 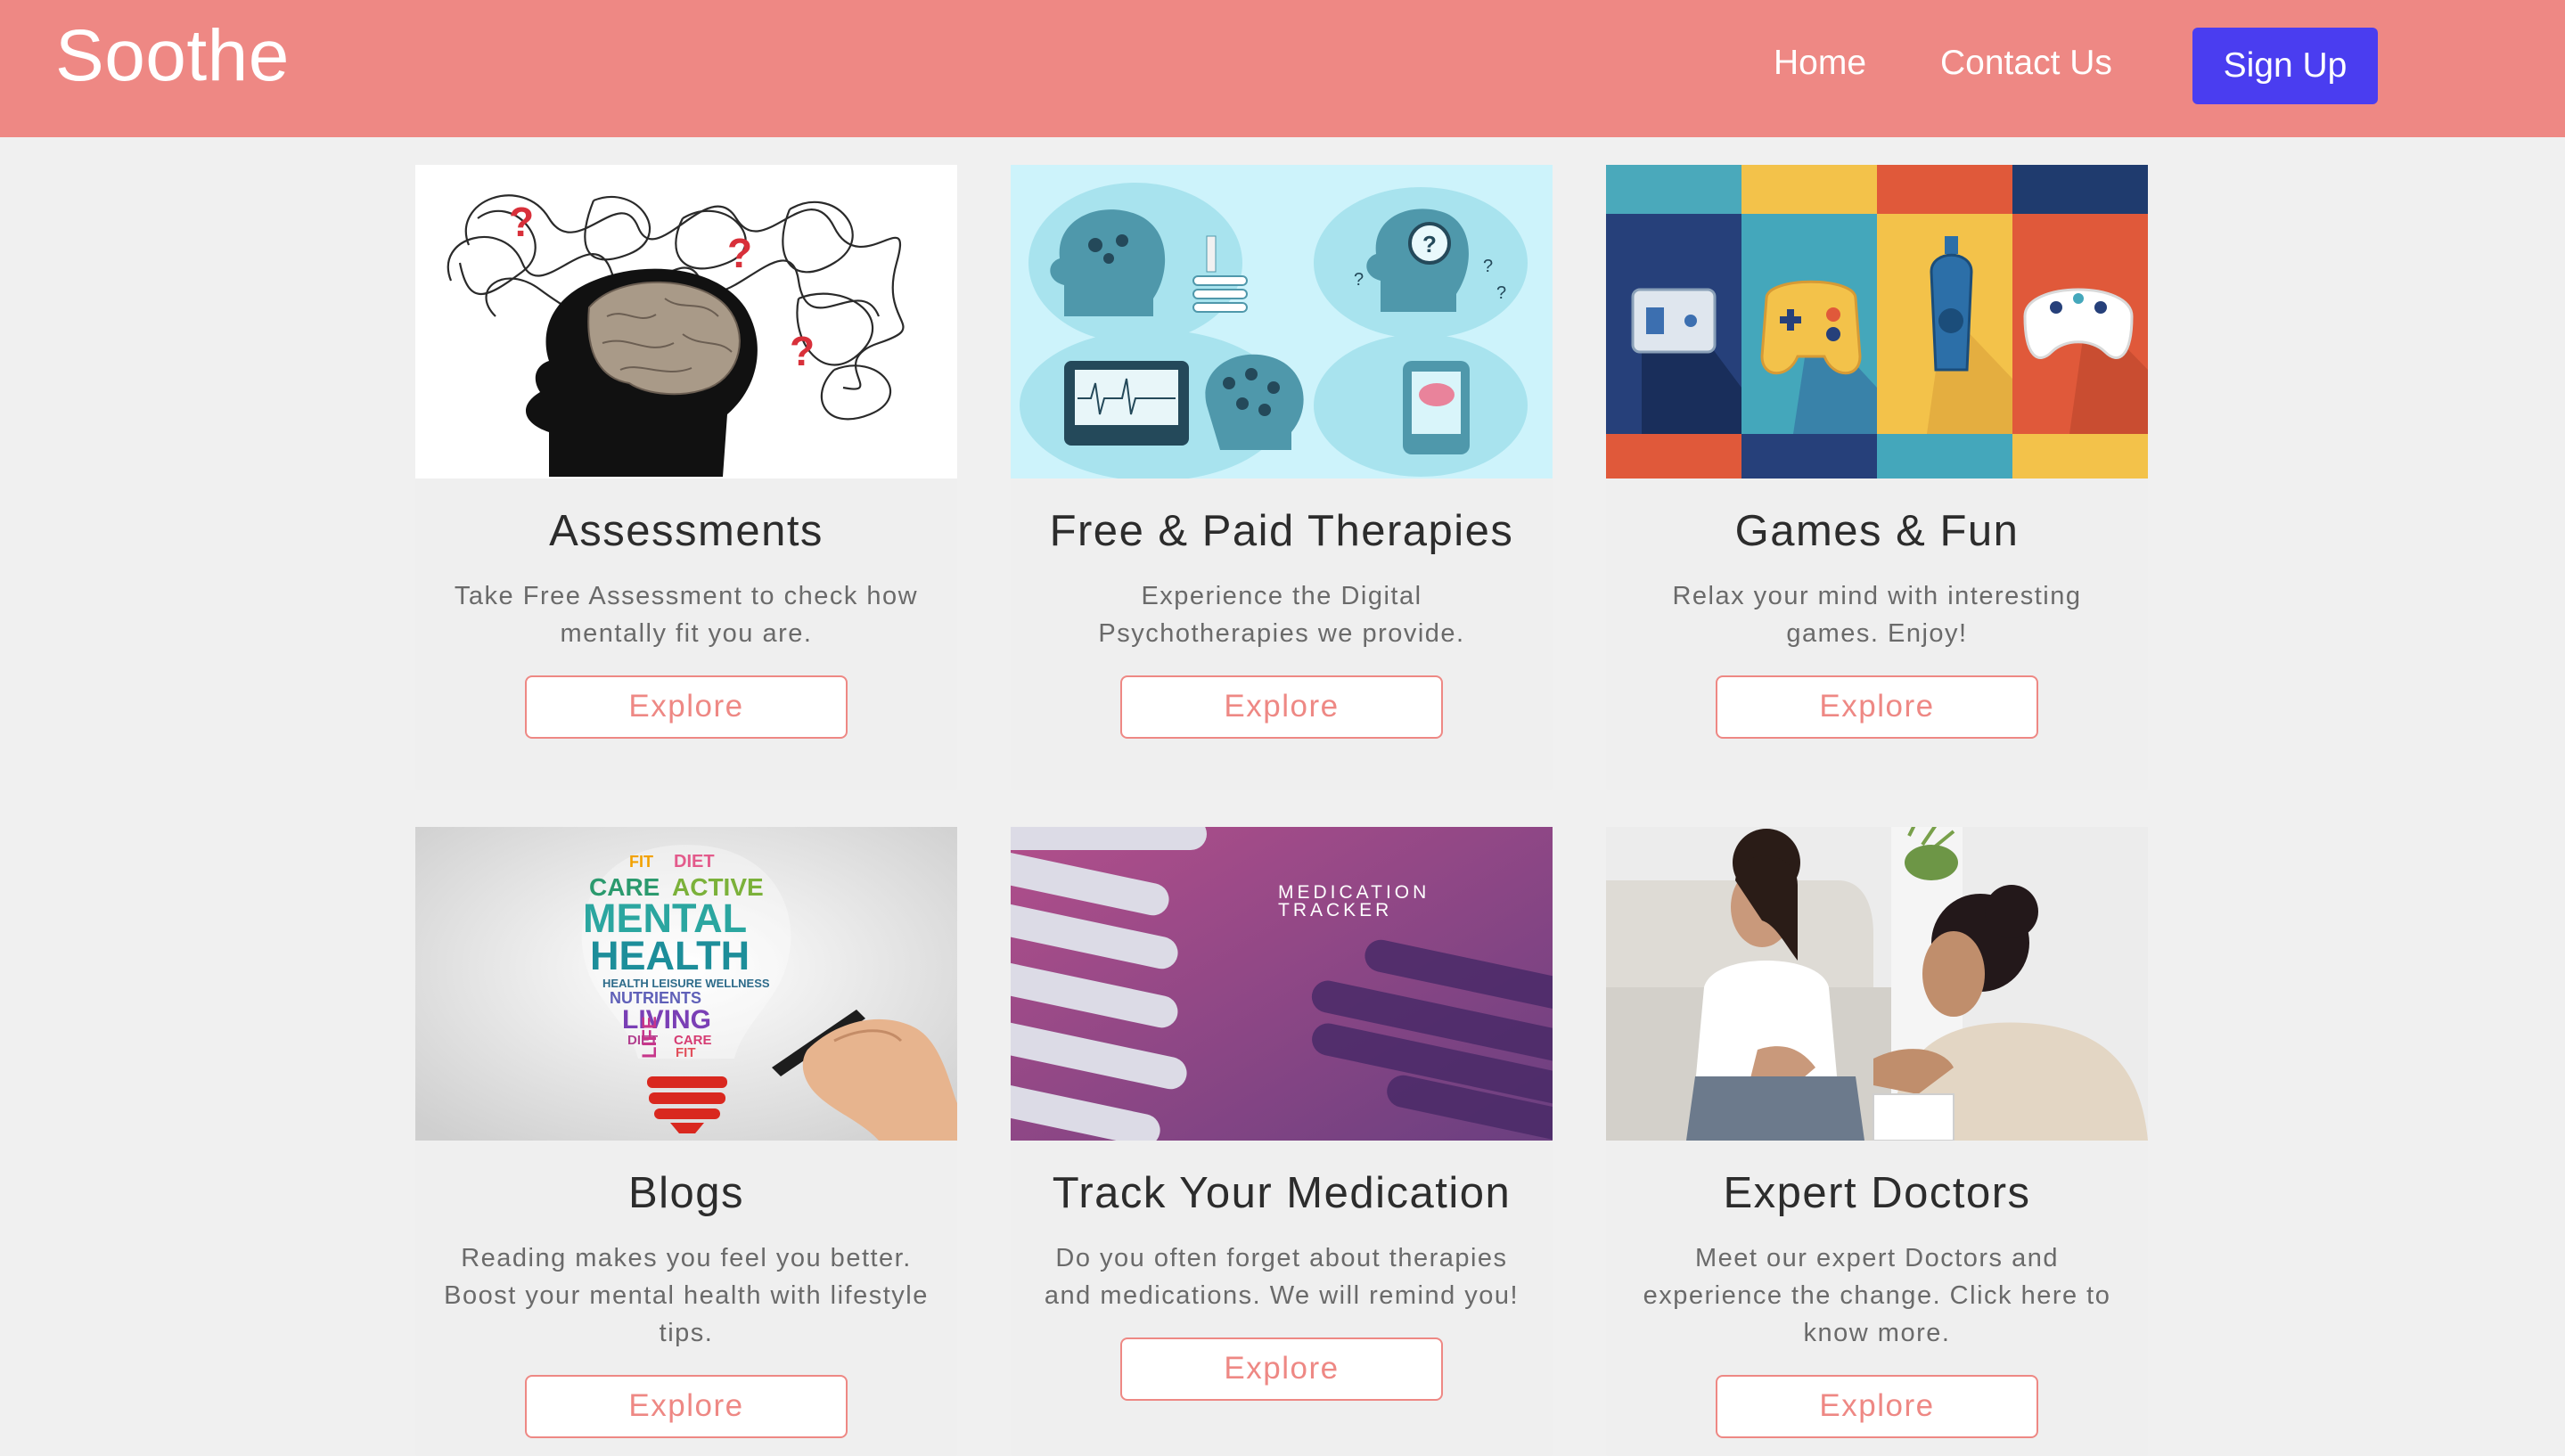 What do you see at coordinates (649, 1038) in the screenshot?
I see `svg-text: LIFE` at bounding box center [649, 1038].